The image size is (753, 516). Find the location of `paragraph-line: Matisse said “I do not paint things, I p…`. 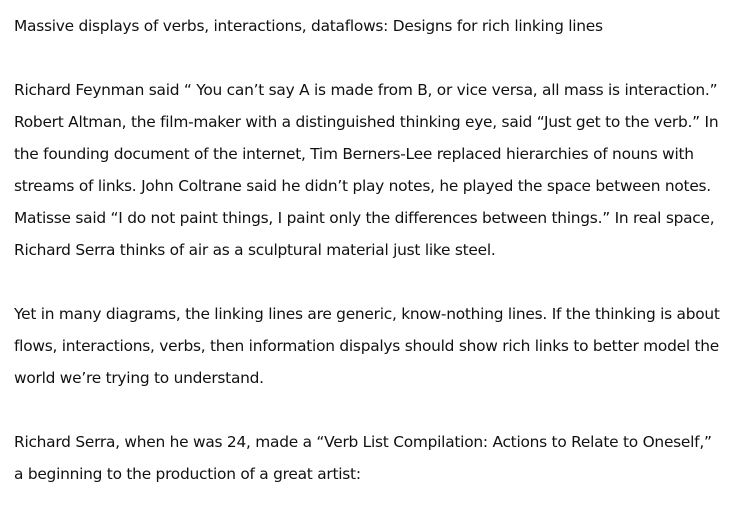

paragraph-line: Matisse said “I do not paint things, I p… is located at coordinates (364, 218).